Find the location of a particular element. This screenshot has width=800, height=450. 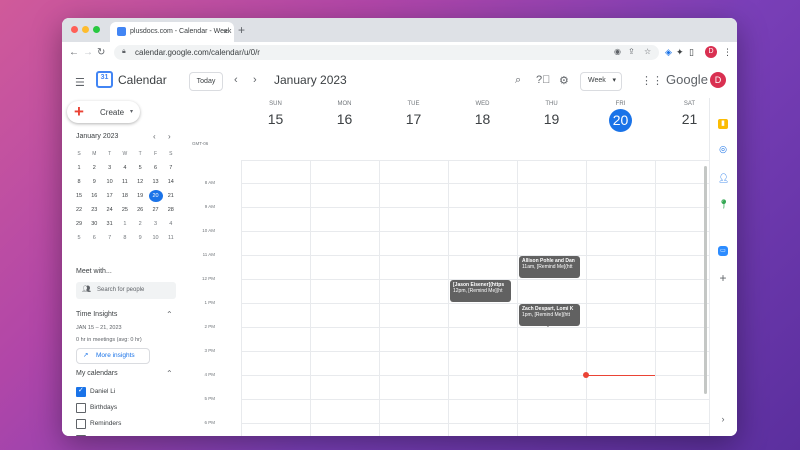

mini-day: 14 is located at coordinates (171, 182).